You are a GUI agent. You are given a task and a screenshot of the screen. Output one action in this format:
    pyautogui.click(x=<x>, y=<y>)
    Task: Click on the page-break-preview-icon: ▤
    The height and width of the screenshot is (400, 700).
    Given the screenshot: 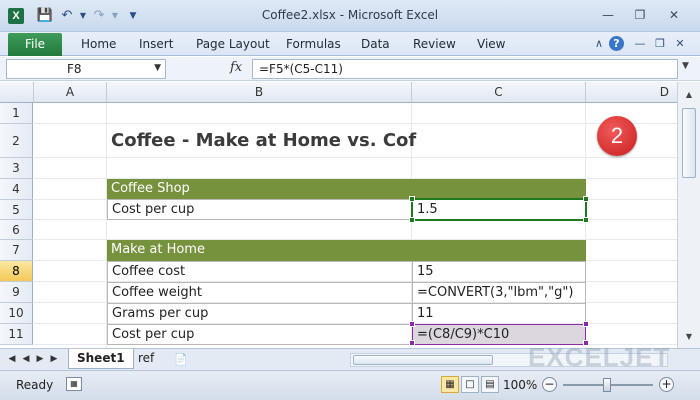 What is the action you would take?
    pyautogui.click(x=490, y=384)
    